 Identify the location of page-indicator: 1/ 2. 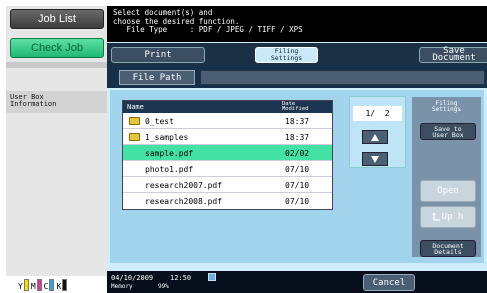
(377, 113).